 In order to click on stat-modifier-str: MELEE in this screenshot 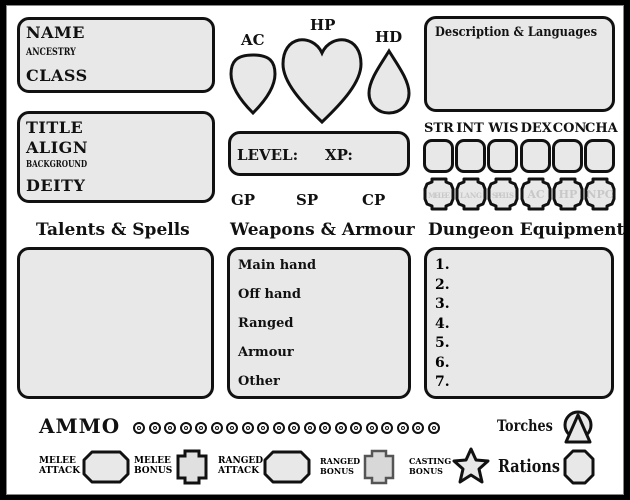, I will do `click(439, 194)`.